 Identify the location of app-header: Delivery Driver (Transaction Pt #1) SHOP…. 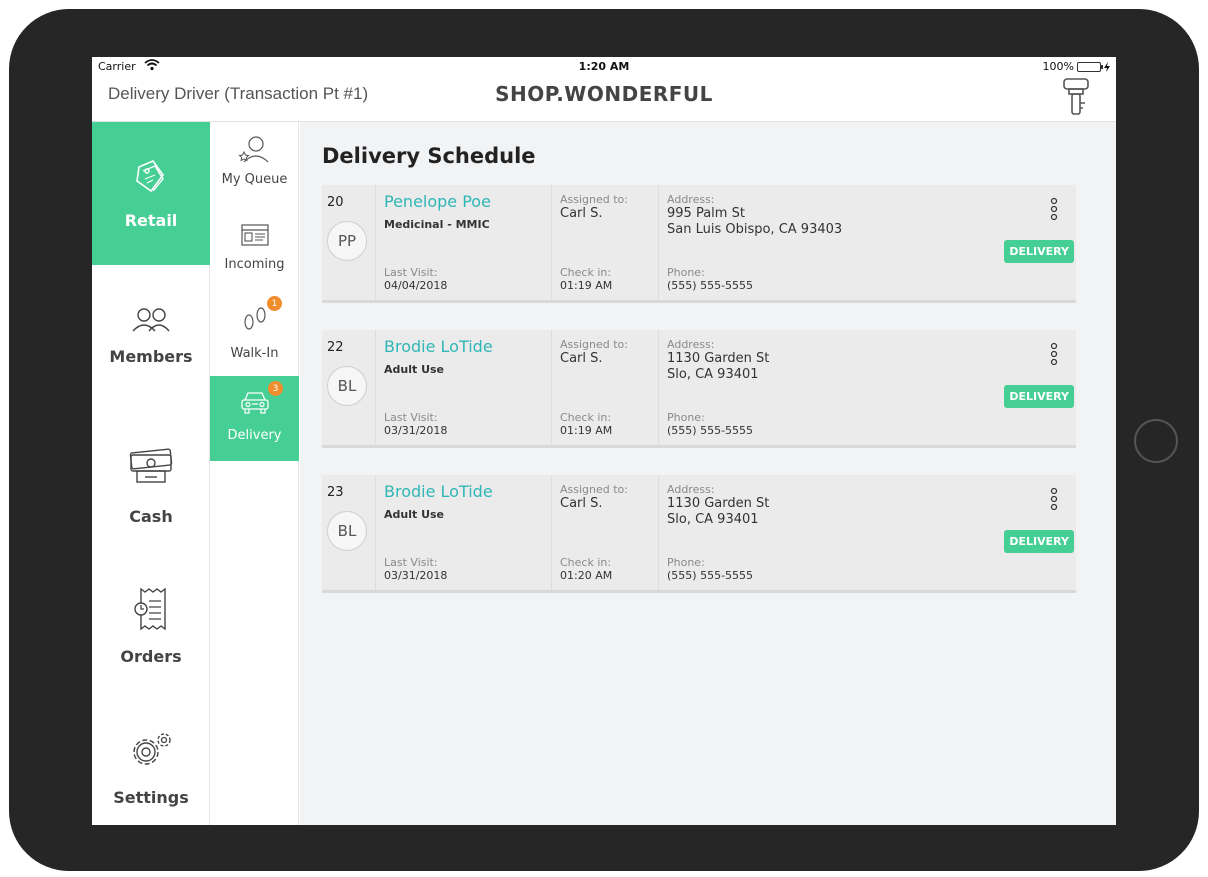
(604, 99).